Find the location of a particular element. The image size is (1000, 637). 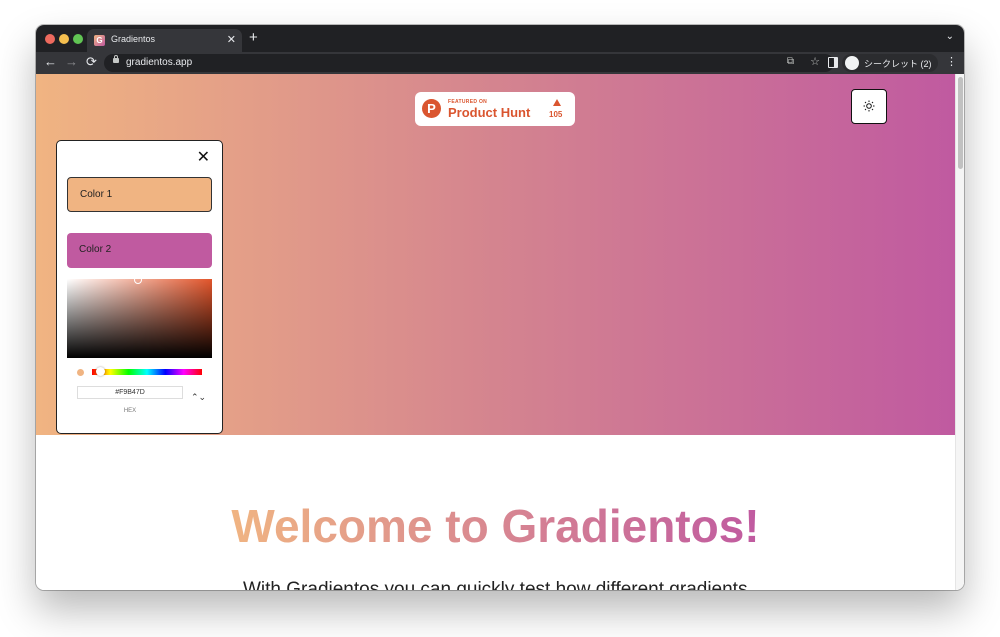

bookmark-star-icon: ☆ is located at coordinates (815, 61).